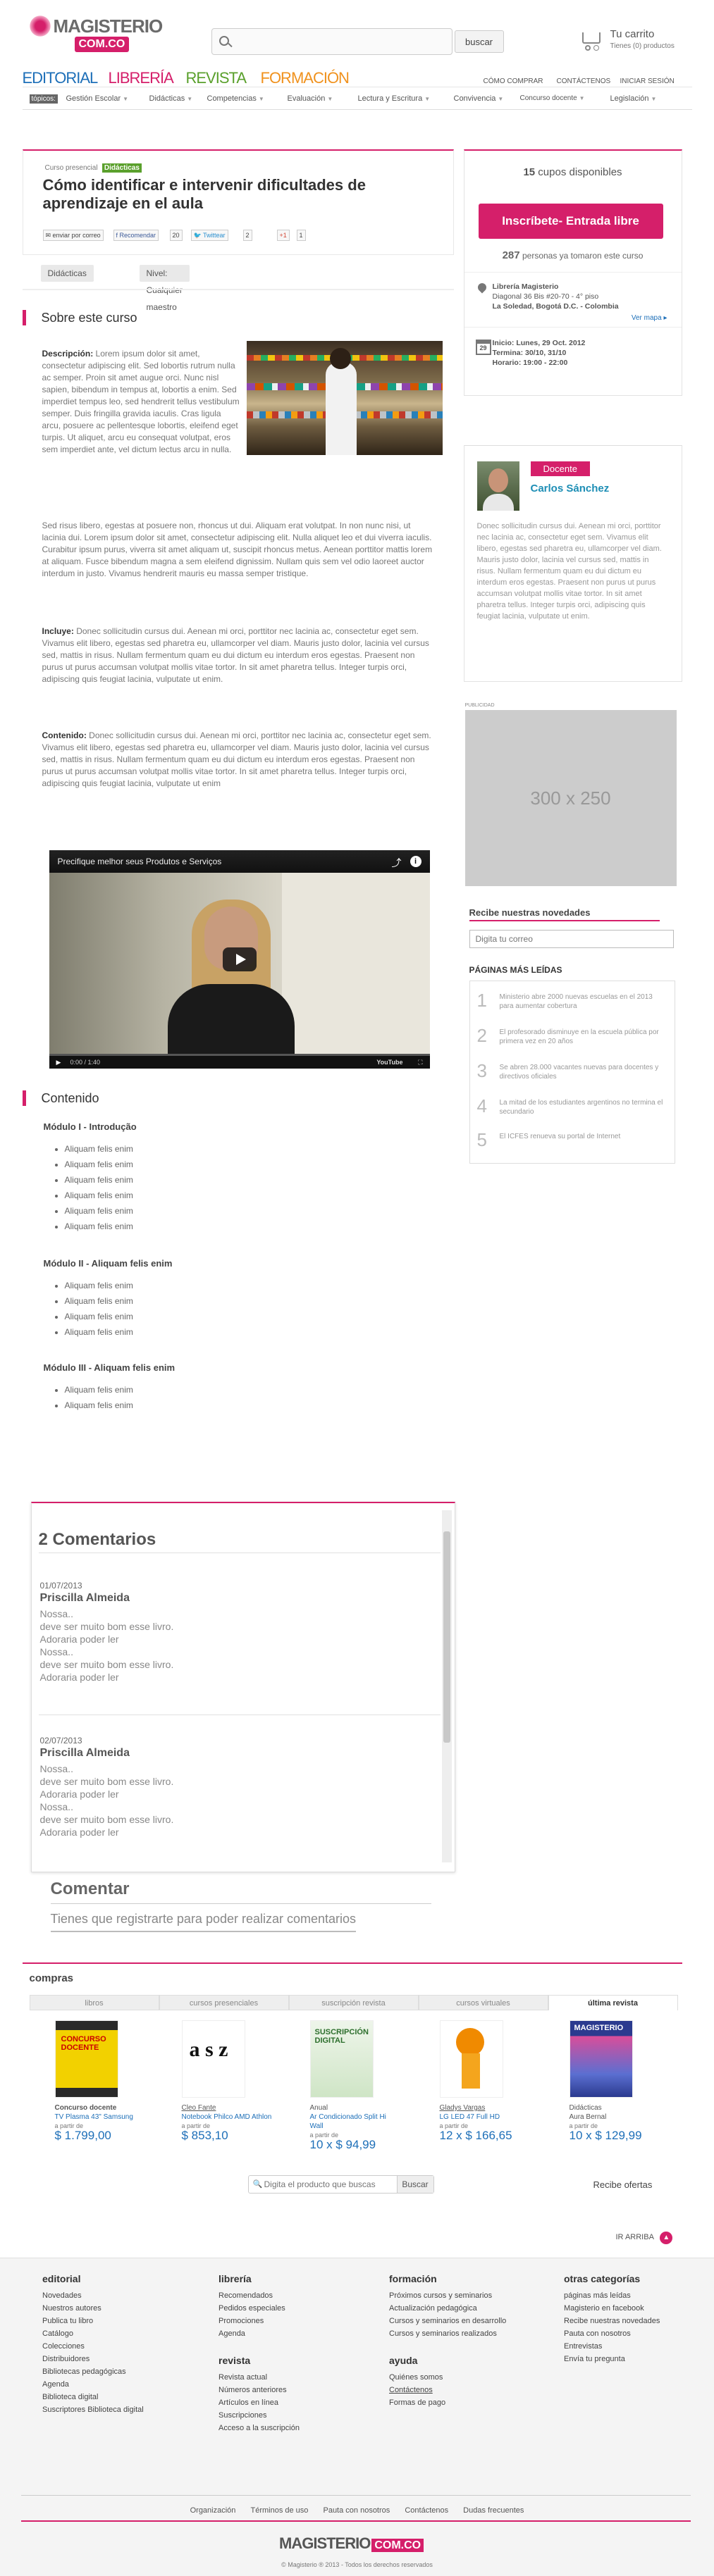 The image size is (714, 2576). What do you see at coordinates (216, 78) in the screenshot?
I see `nav-revista: REVISTA` at bounding box center [216, 78].